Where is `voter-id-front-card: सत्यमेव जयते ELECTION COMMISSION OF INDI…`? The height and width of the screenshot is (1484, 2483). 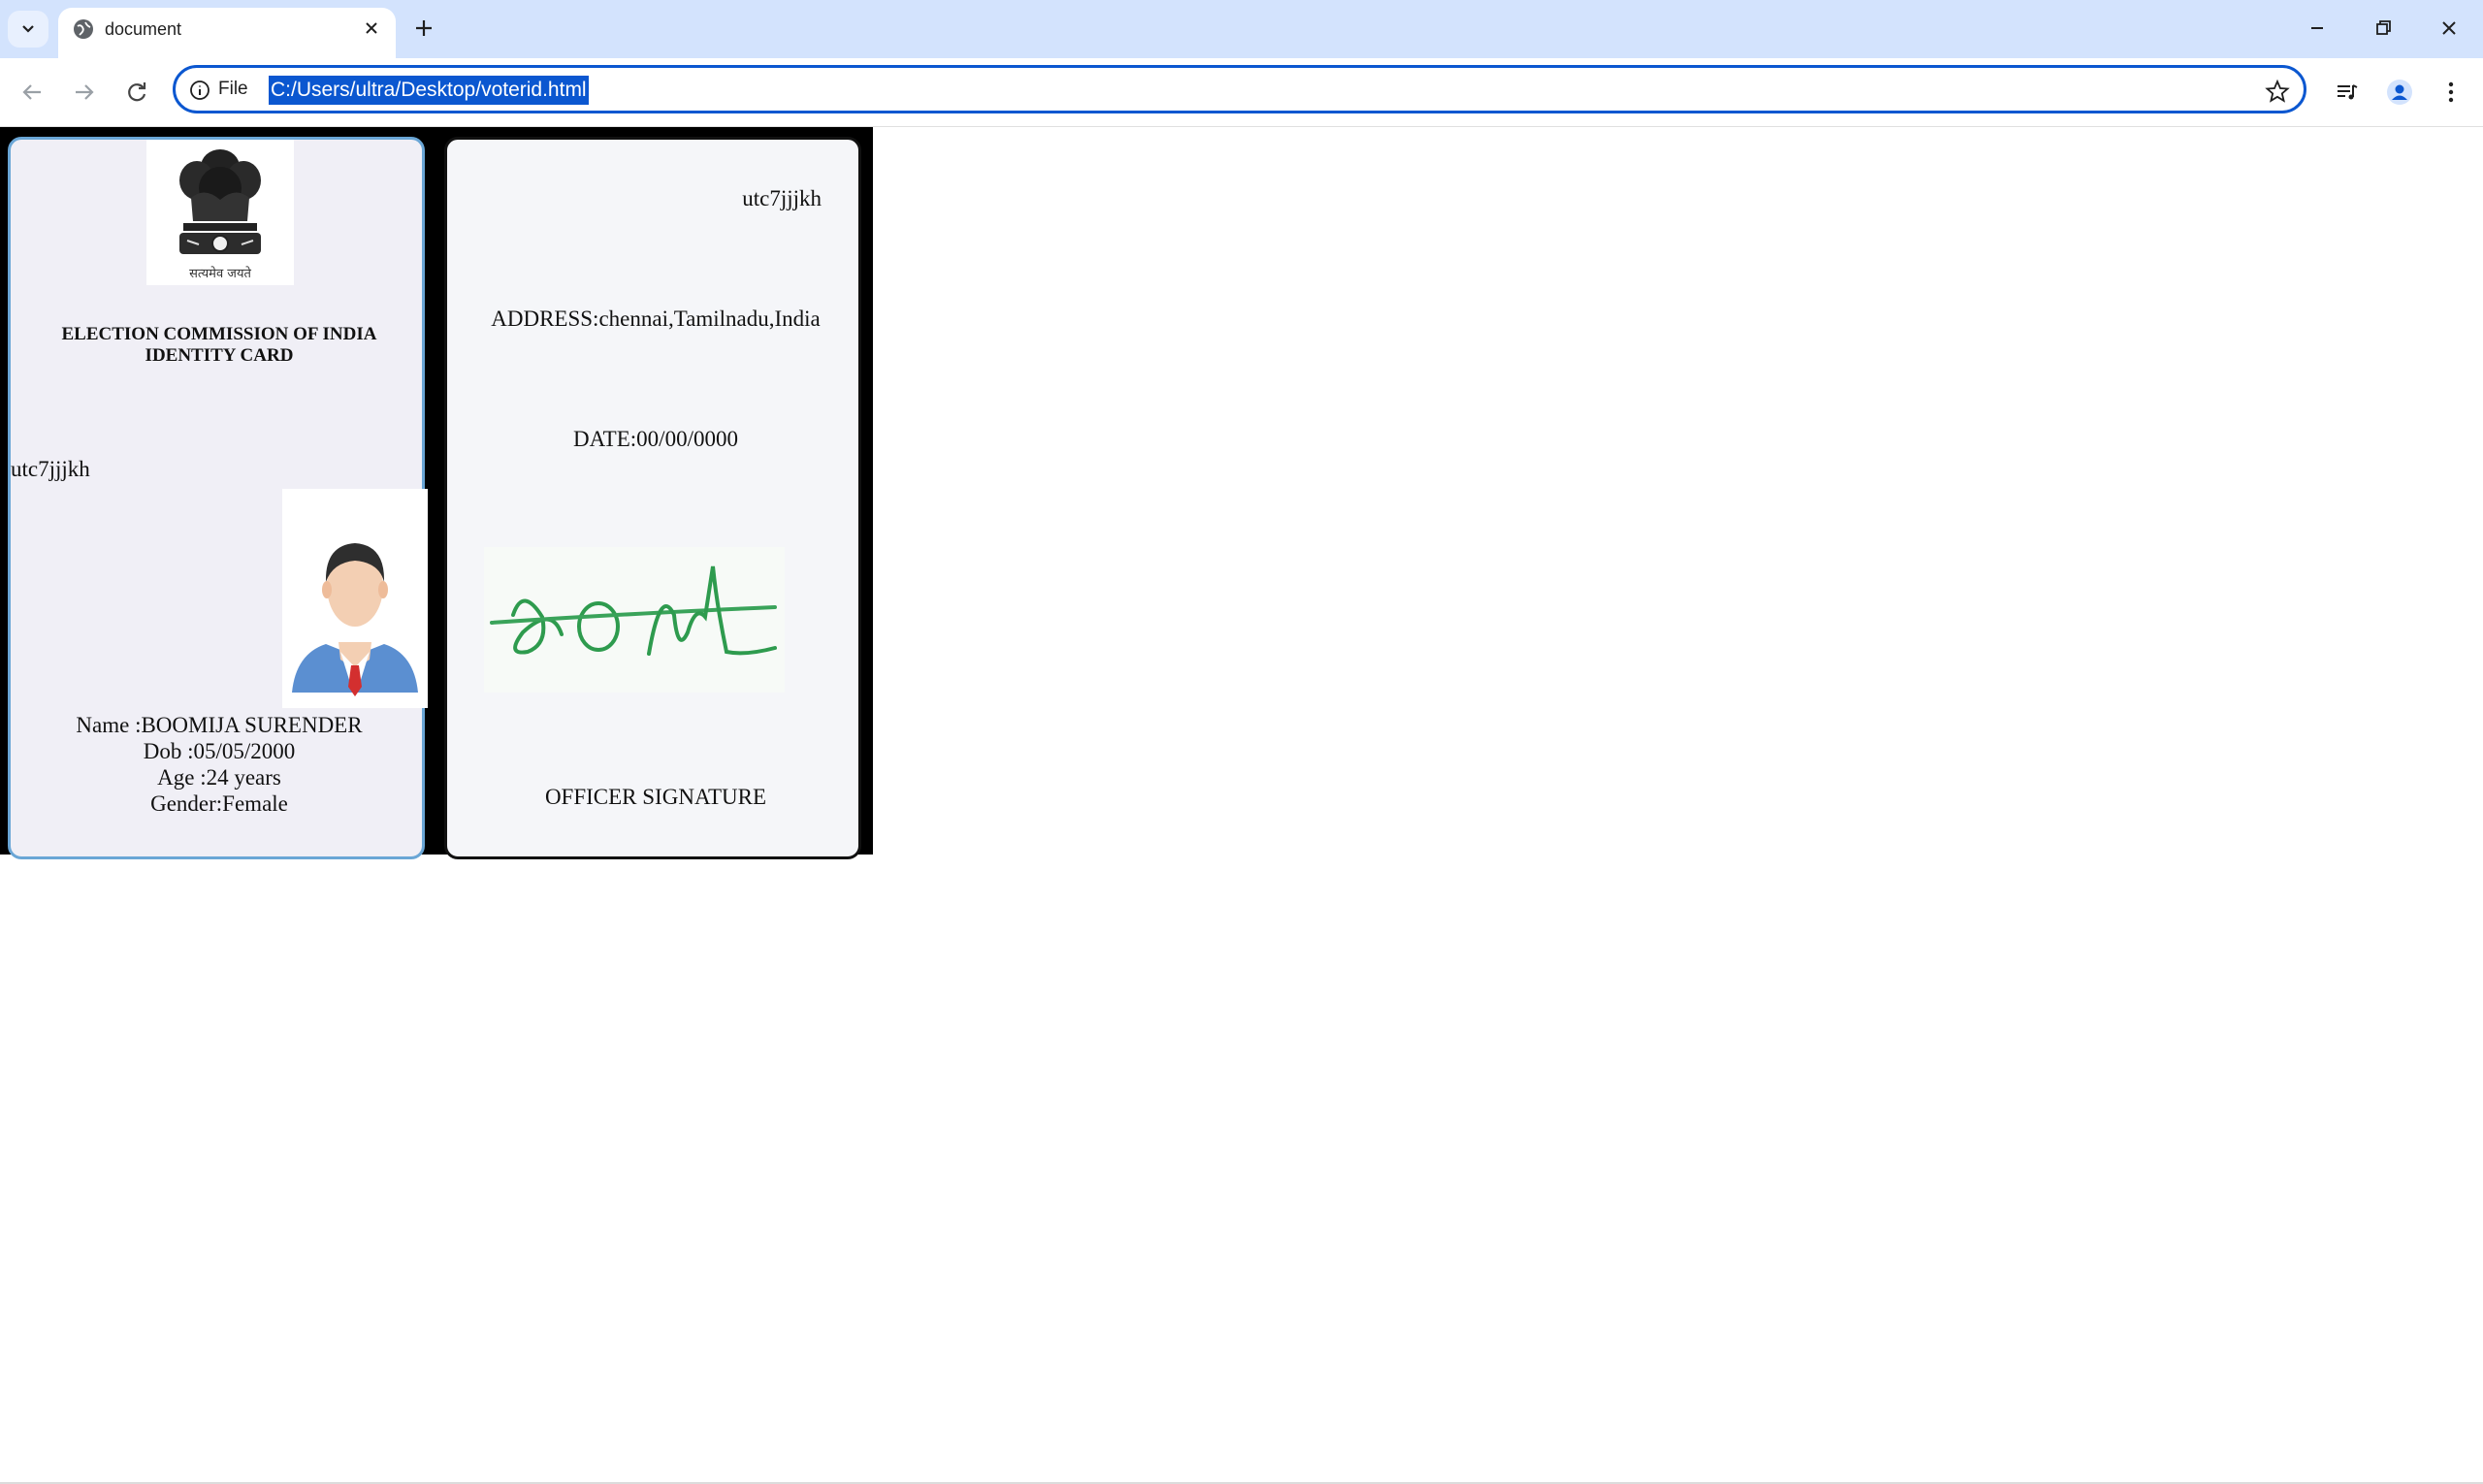 voter-id-front-card: सत्यमेव जयते ELECTION COMMISSION OF INDI… is located at coordinates (218, 498).